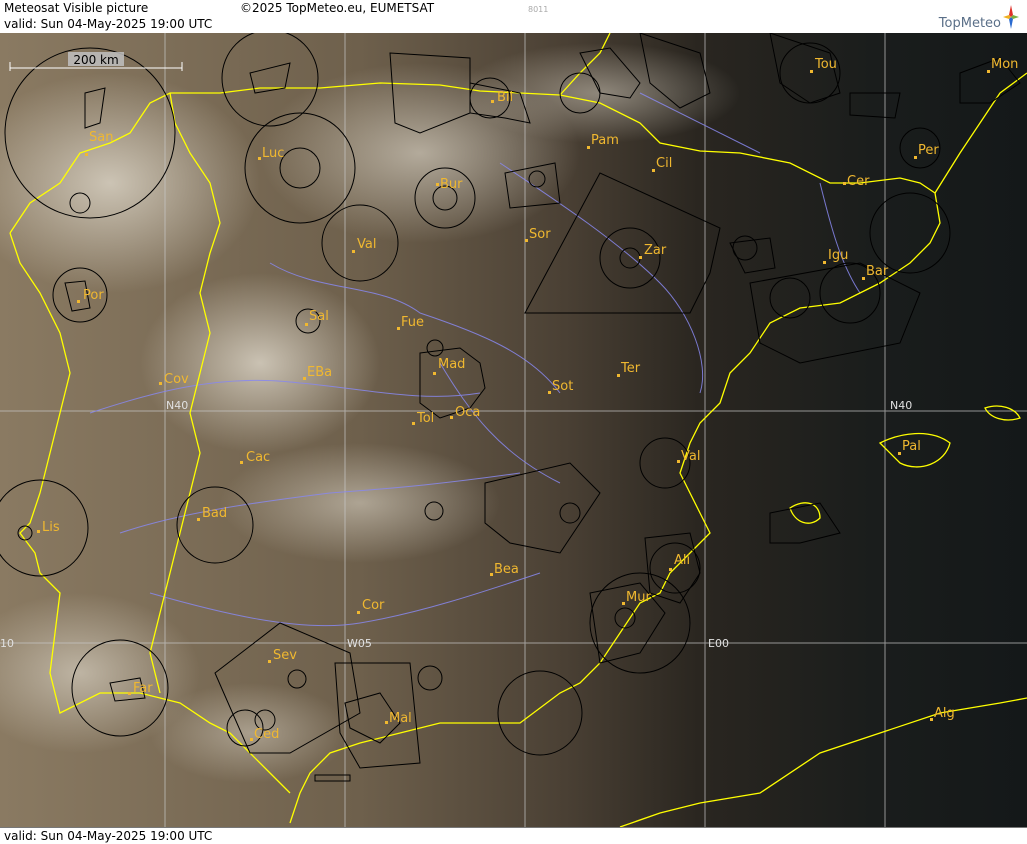 The width and height of the screenshot is (1027, 844). Describe the element at coordinates (7, 643) in the screenshot. I see `grid-label-10: 10` at that location.